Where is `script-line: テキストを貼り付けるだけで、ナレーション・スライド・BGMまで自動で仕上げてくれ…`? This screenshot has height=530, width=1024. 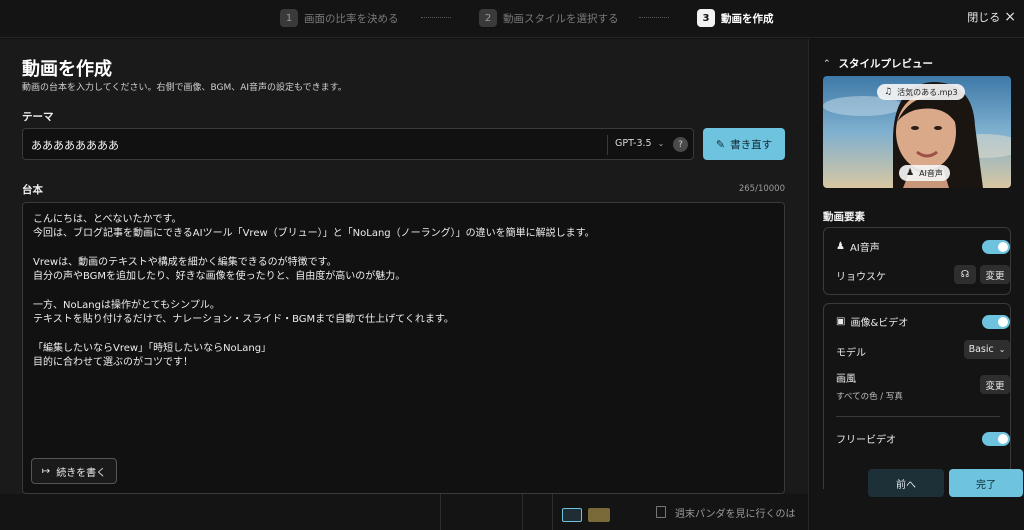 script-line: テキストを貼り付けるだけで、ナレーション・スライド・BGMまで自動で仕上げてくれ… is located at coordinates (243, 320).